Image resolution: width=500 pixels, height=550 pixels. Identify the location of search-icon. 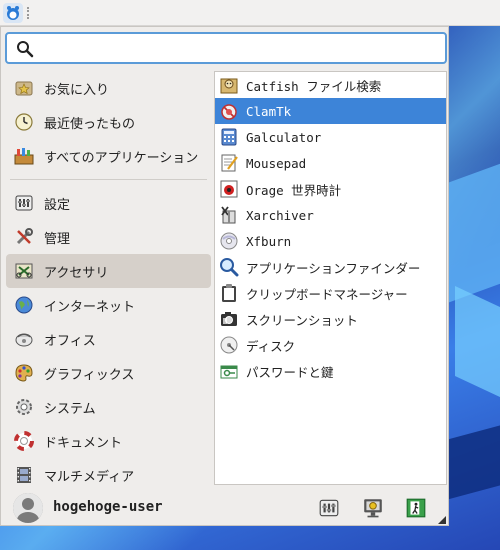
(25, 49).